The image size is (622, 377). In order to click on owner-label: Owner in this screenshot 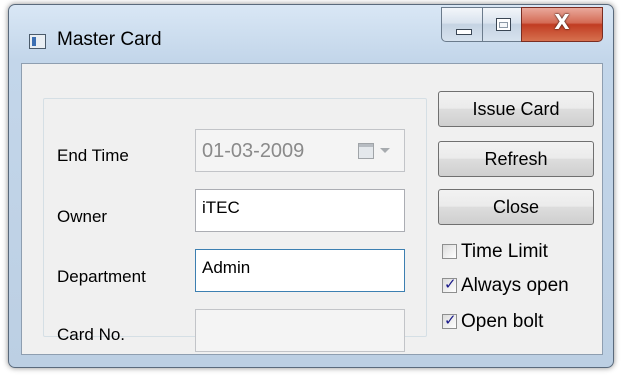, I will do `click(82, 216)`.